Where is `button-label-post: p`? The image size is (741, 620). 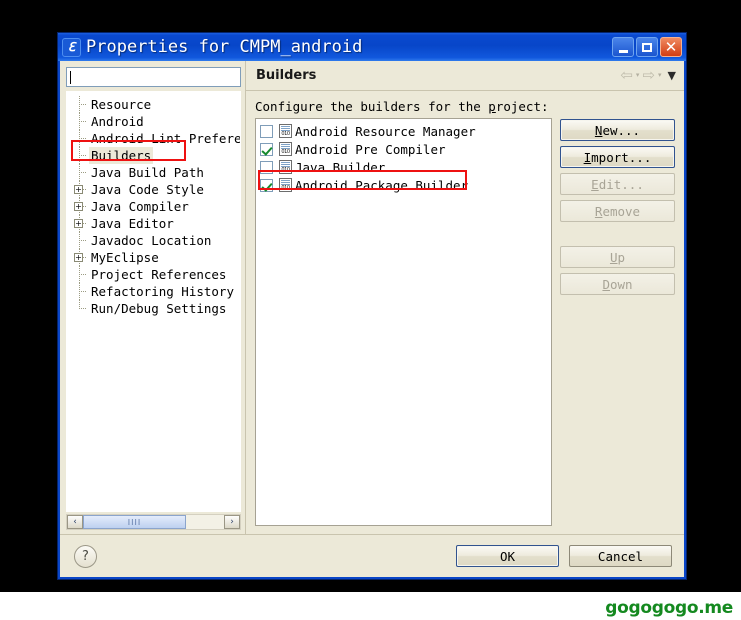
button-label-post: p is located at coordinates (621, 257).